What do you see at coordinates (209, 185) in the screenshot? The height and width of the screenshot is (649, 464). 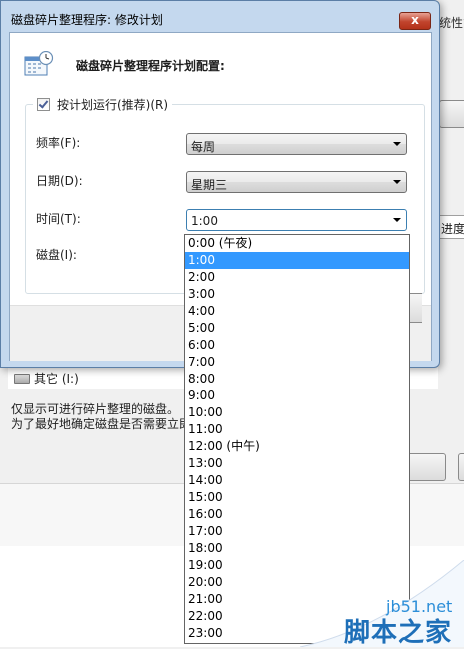 I see `day-value: 星期三` at bounding box center [209, 185].